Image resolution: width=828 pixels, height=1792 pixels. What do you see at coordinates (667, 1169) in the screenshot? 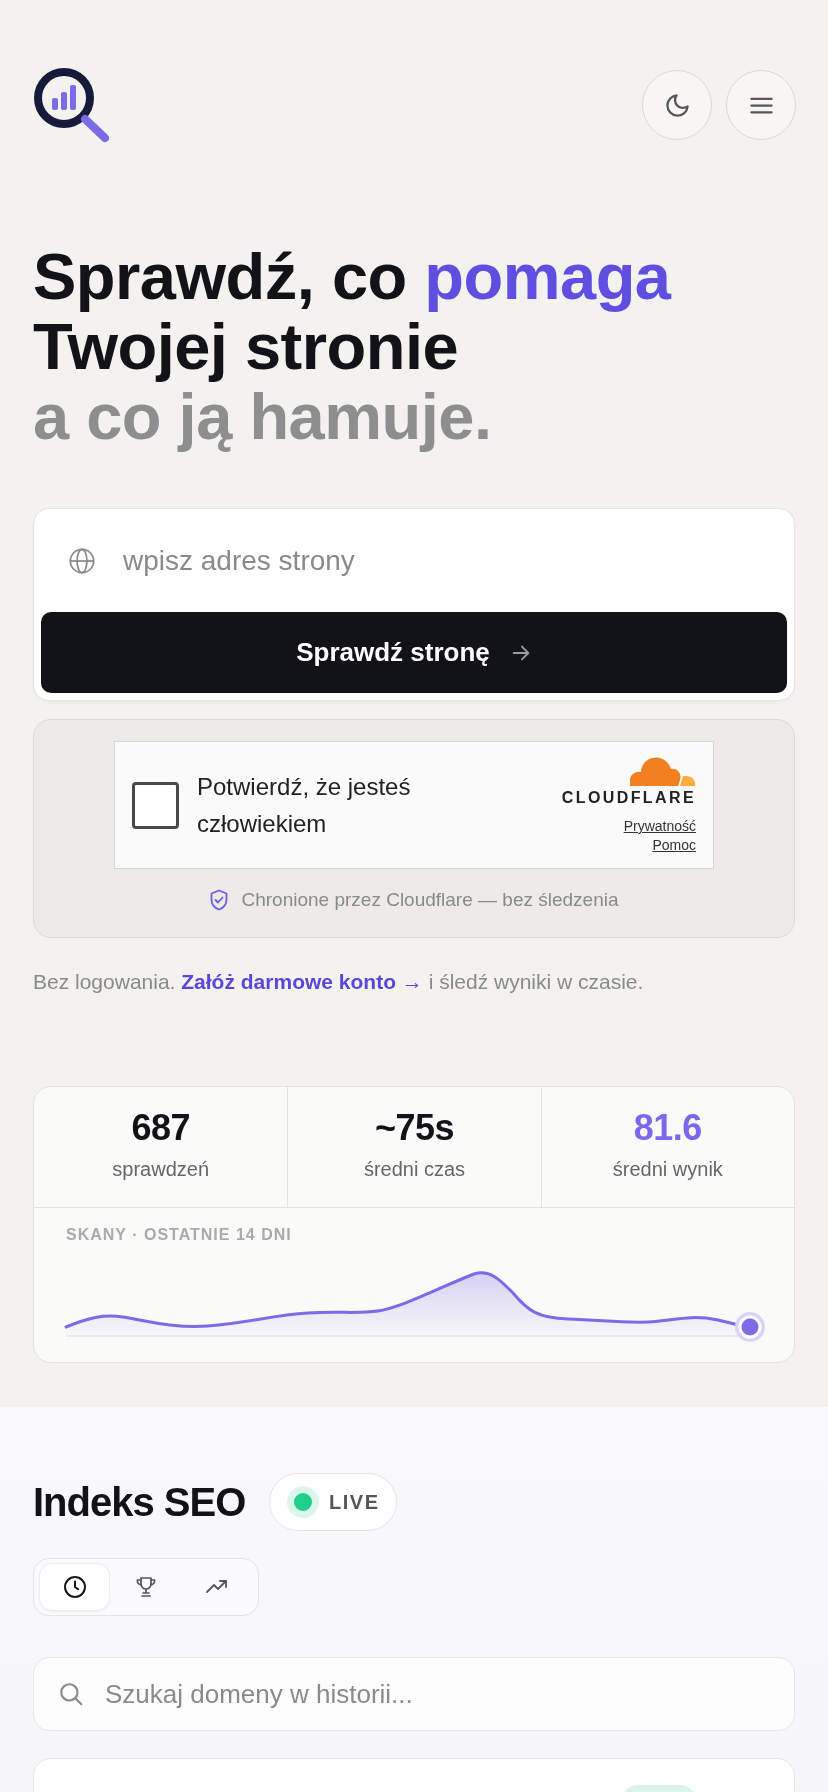
I see `stat-label: średni wynik` at bounding box center [667, 1169].